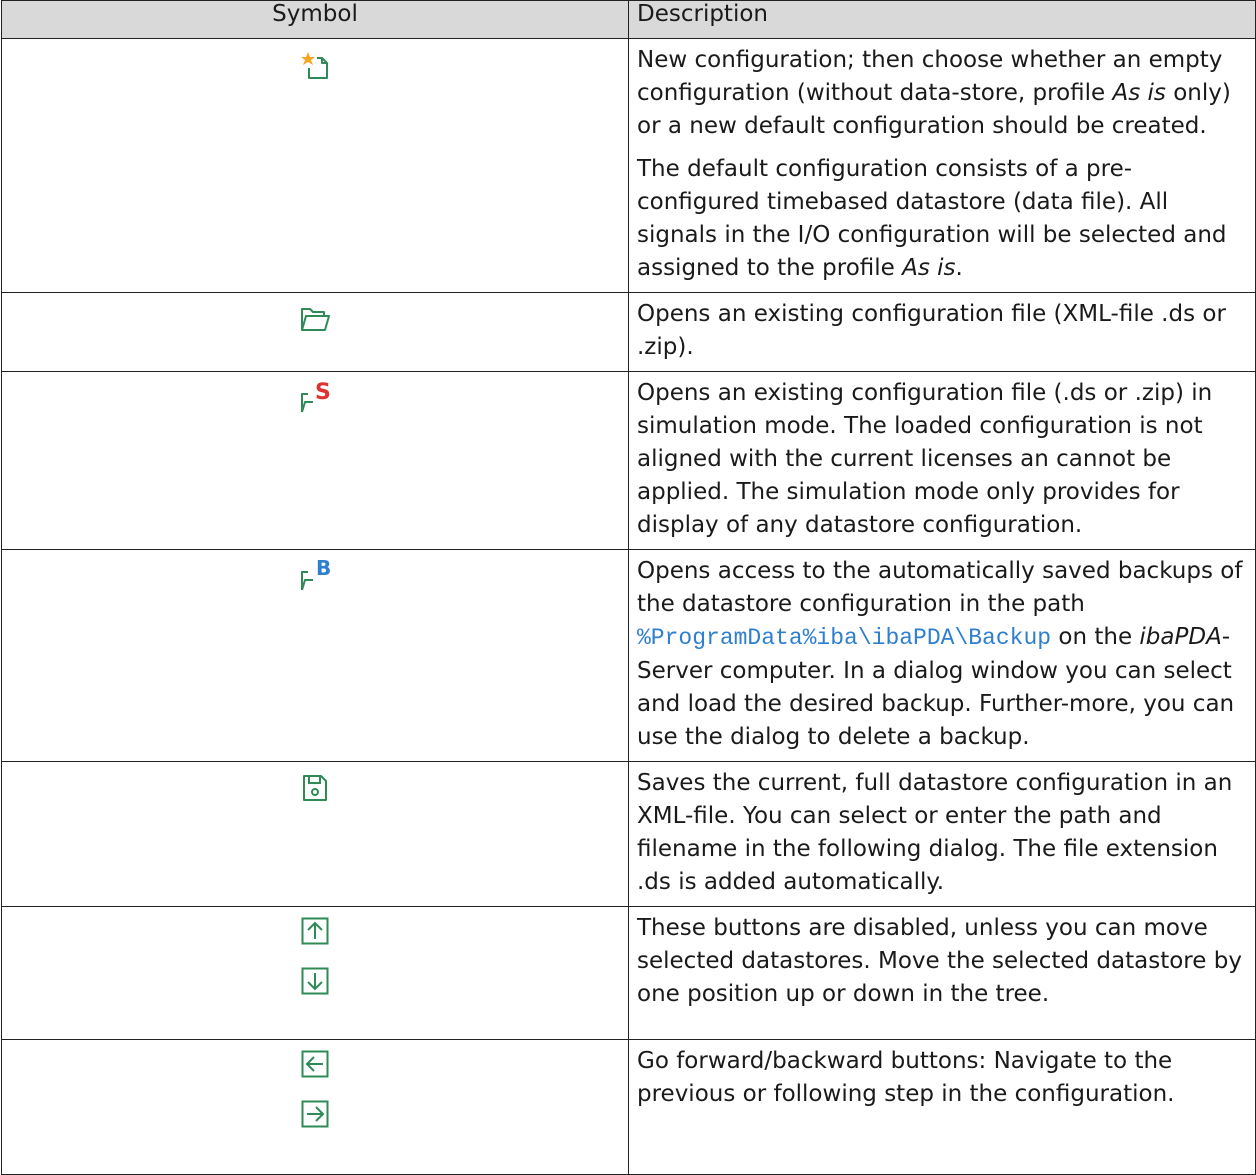 This screenshot has width=1256, height=1175. What do you see at coordinates (315, 319) in the screenshot?
I see `open-folder-icon` at bounding box center [315, 319].